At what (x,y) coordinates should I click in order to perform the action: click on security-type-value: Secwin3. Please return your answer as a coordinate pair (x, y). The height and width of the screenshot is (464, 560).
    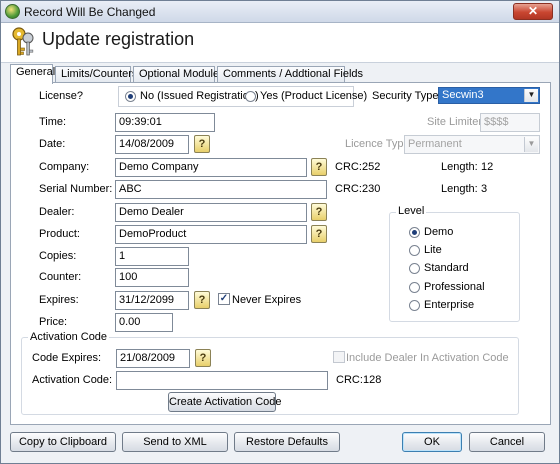
    Looking at the image, I should click on (463, 95).